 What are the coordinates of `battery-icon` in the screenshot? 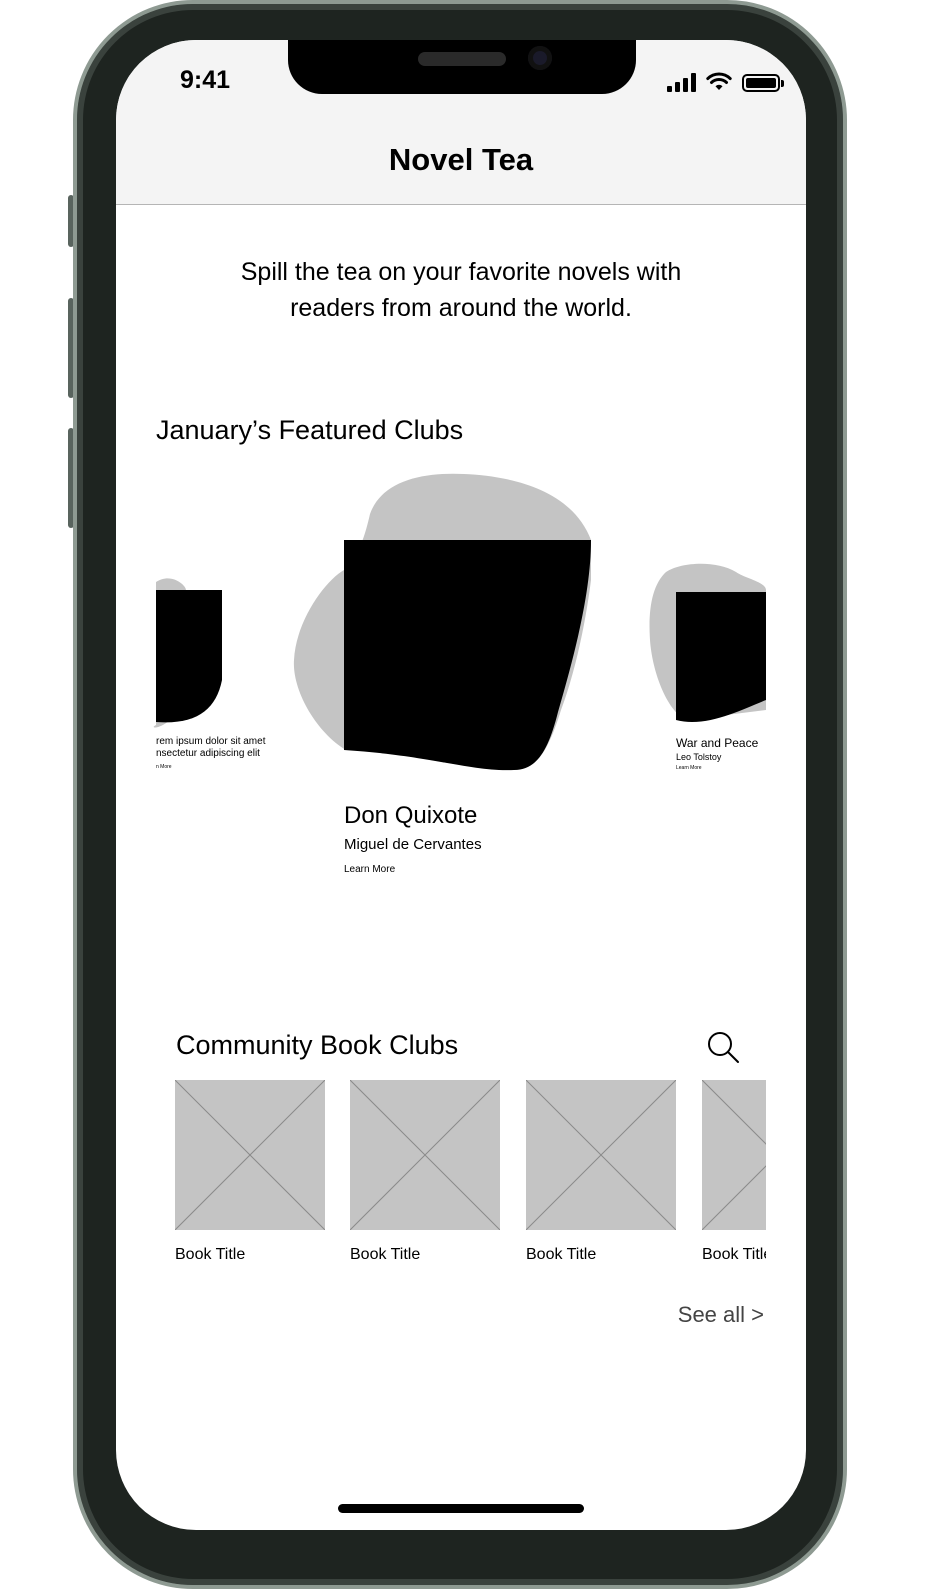 It's located at (763, 83).